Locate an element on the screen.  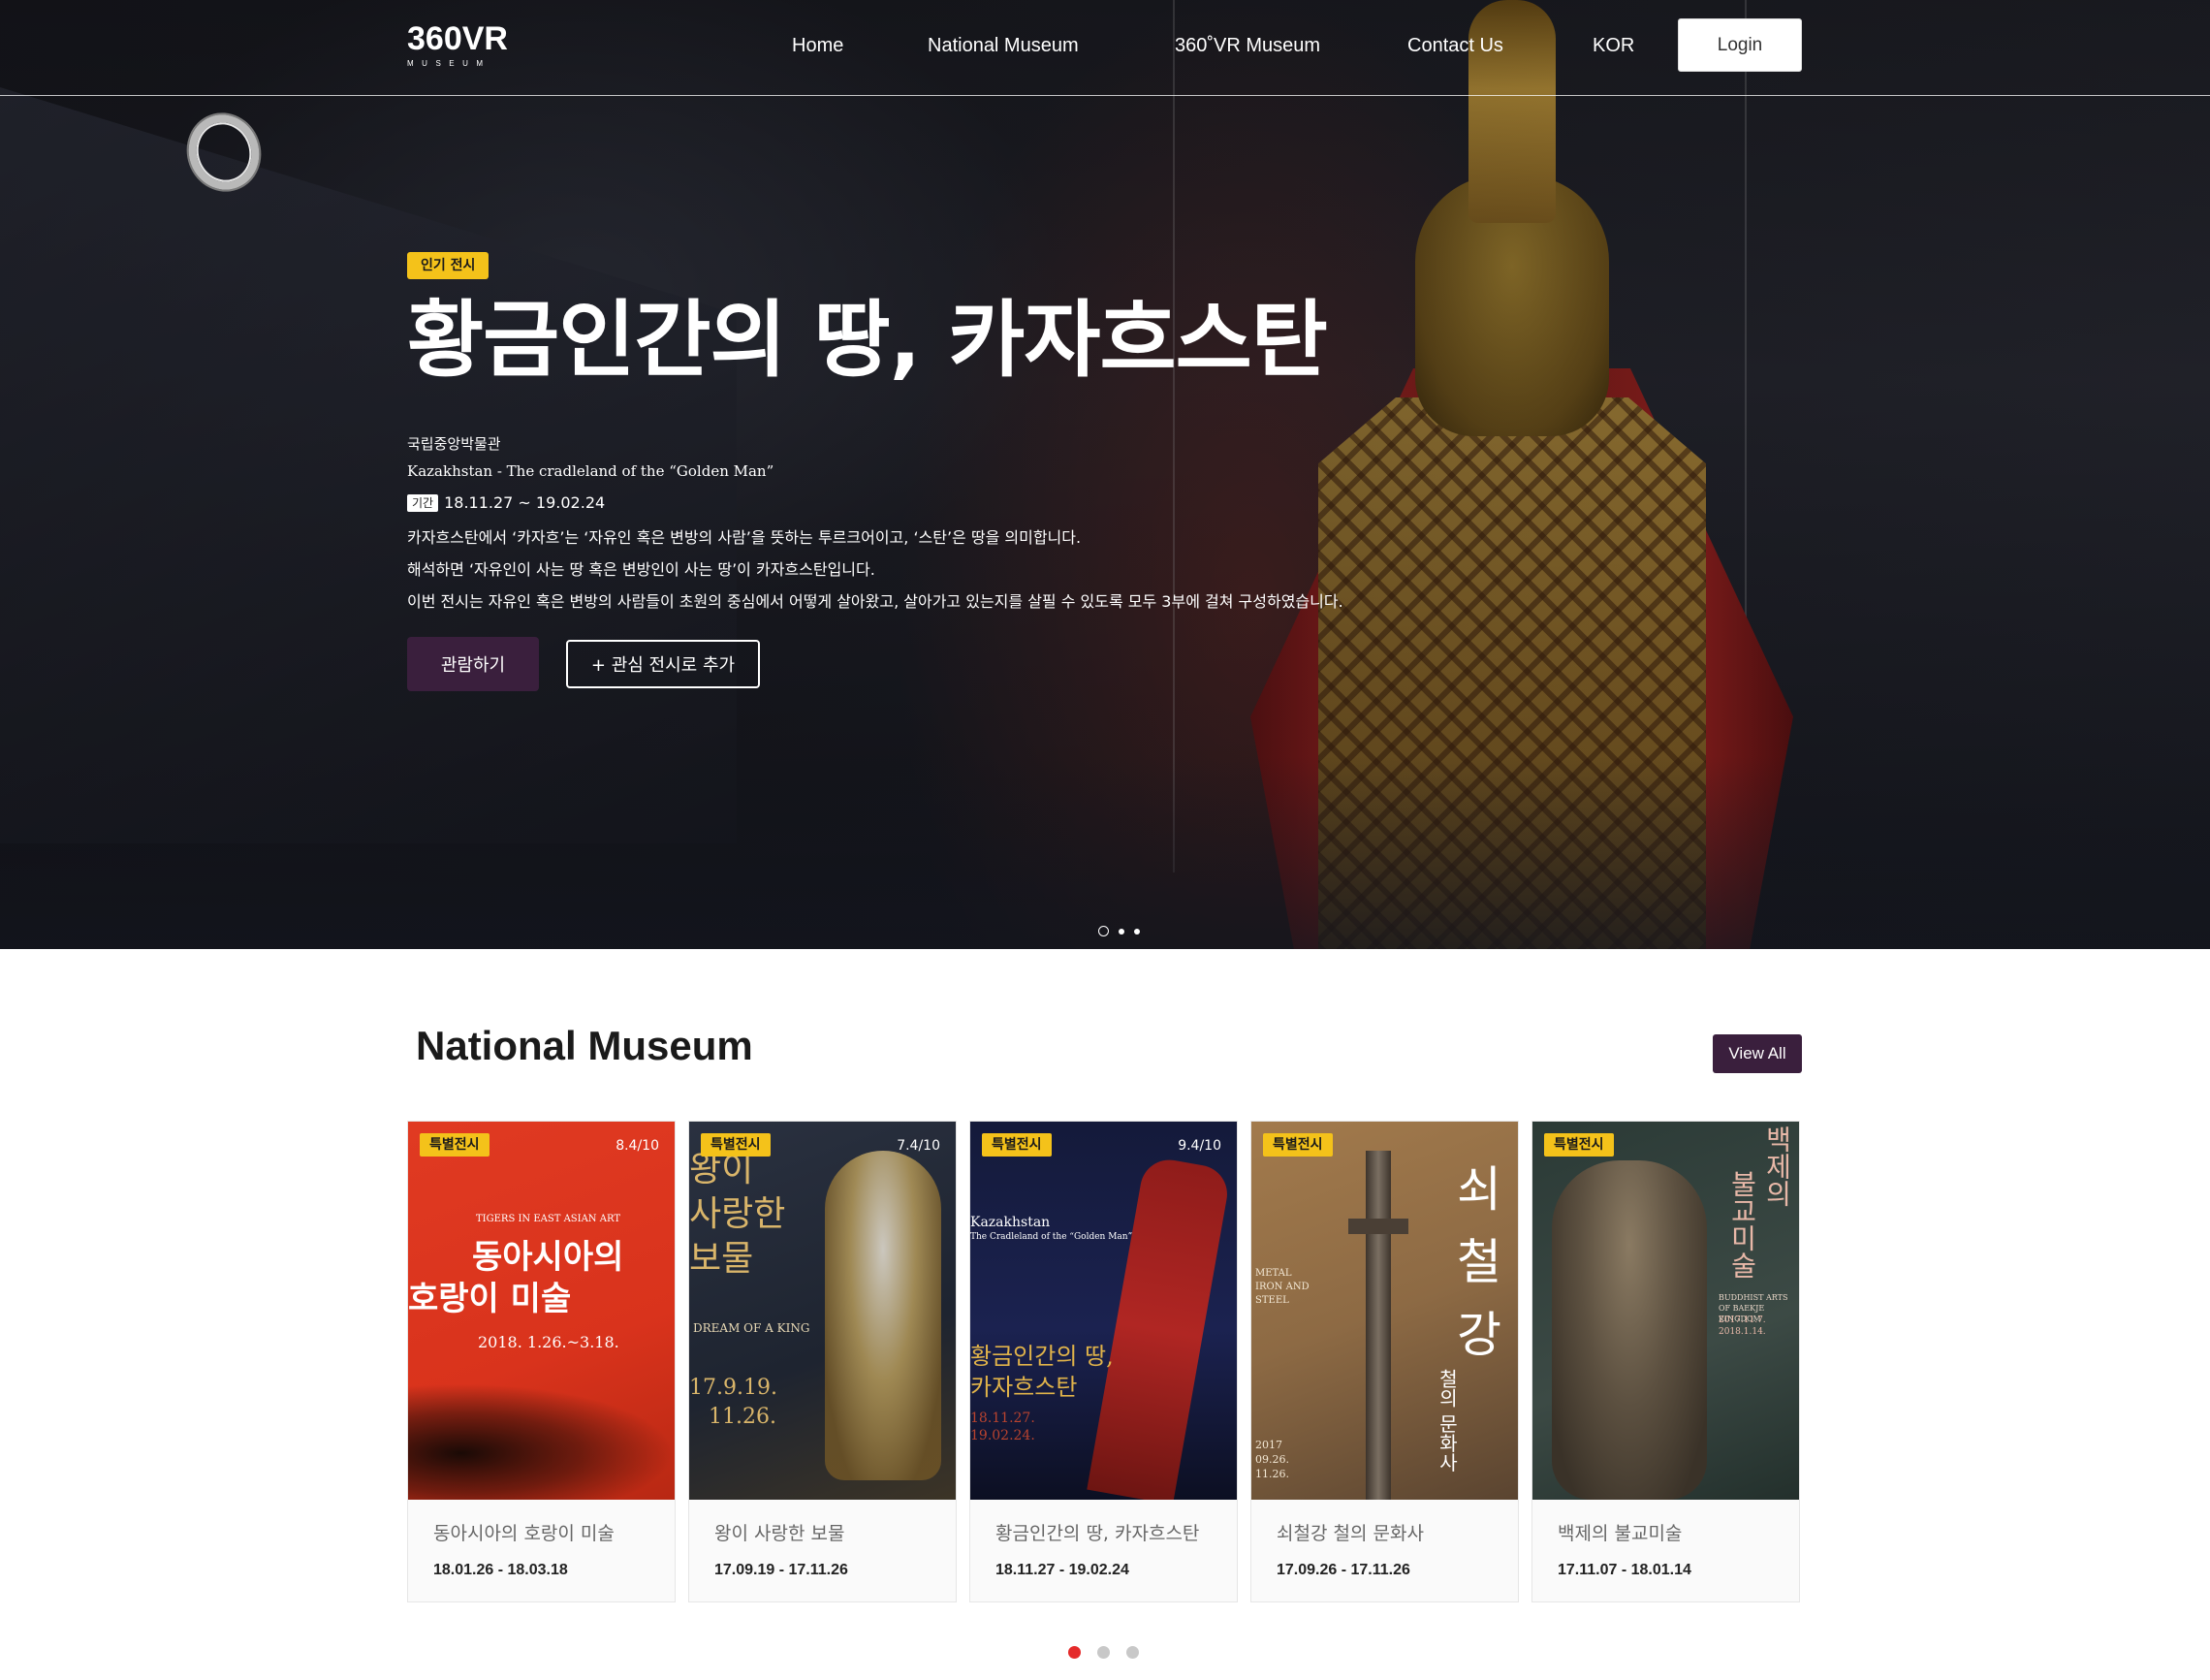
nav-360vr-museum: 360˚VR Museum is located at coordinates (1248, 45).